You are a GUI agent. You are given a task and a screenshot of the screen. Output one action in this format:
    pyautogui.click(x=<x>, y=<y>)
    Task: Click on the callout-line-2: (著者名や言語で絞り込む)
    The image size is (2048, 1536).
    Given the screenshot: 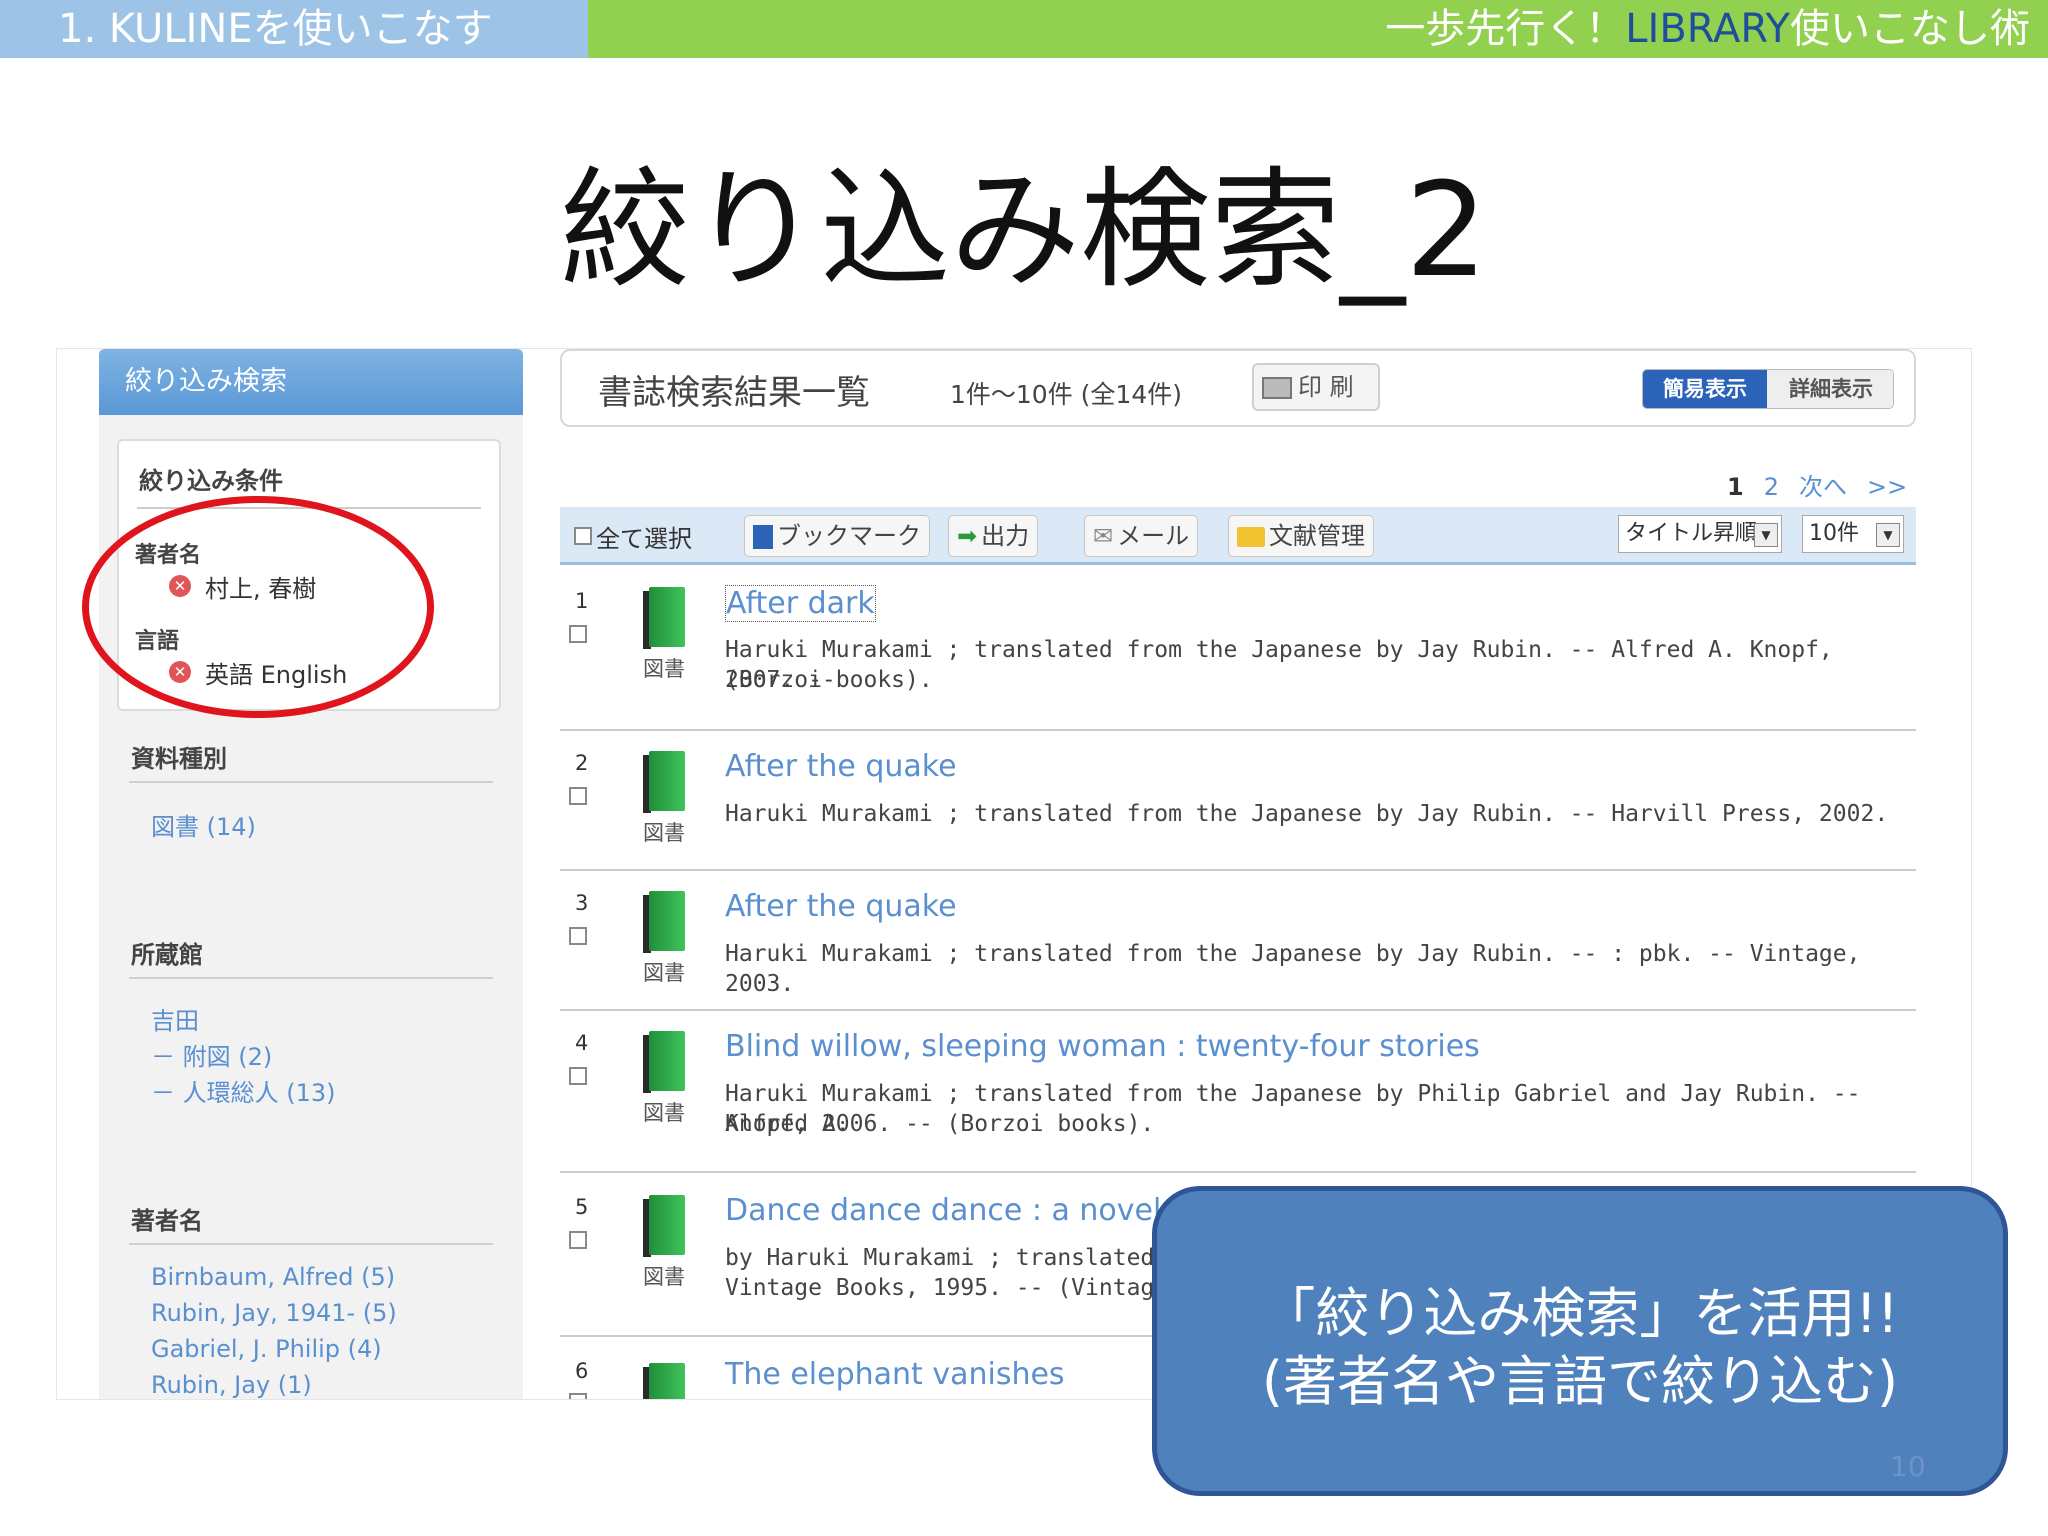 What is the action you would take?
    pyautogui.click(x=1580, y=1381)
    